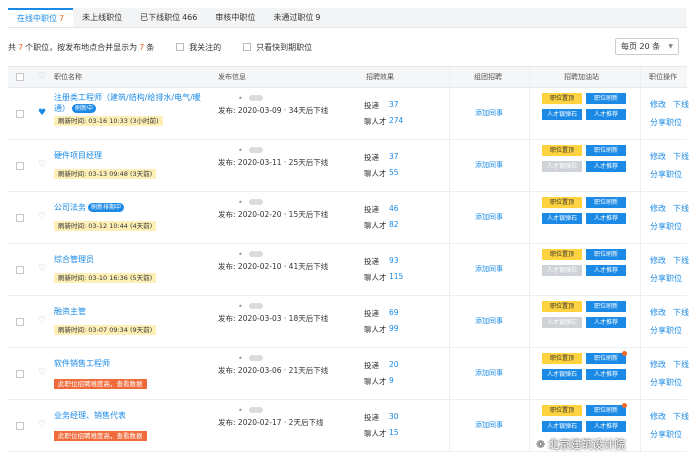 The image size is (695, 459). What do you see at coordinates (133, 259) in the screenshot?
I see `job-title-link: 综合管理员` at bounding box center [133, 259].